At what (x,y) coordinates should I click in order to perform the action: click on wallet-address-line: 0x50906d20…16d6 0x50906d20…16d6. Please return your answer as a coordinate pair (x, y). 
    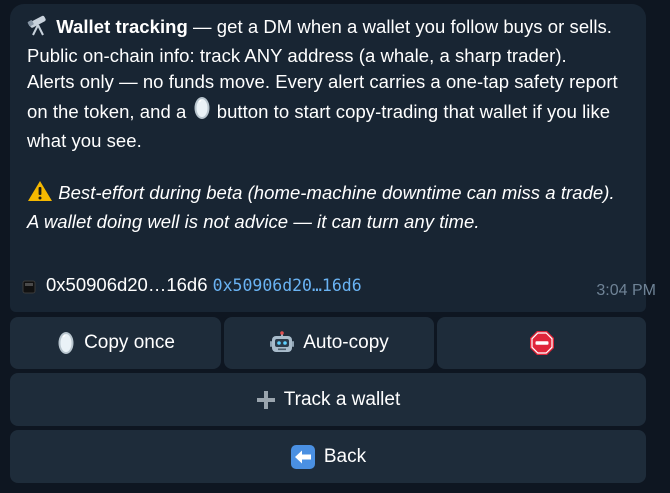
    Looking at the image, I should click on (192, 286).